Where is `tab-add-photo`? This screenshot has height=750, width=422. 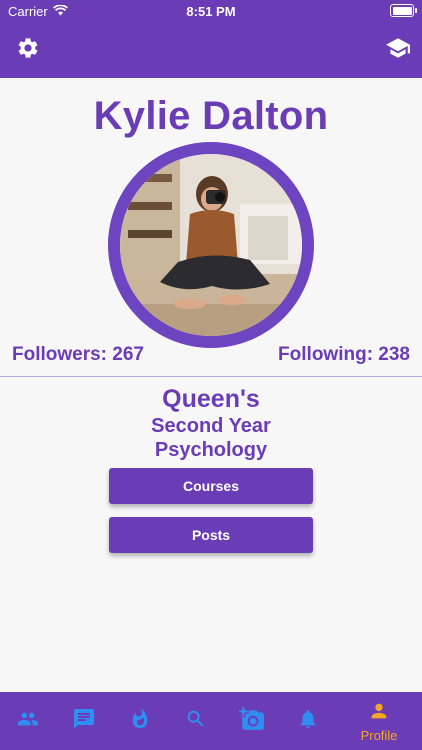
tab-add-photo is located at coordinates (252, 721).